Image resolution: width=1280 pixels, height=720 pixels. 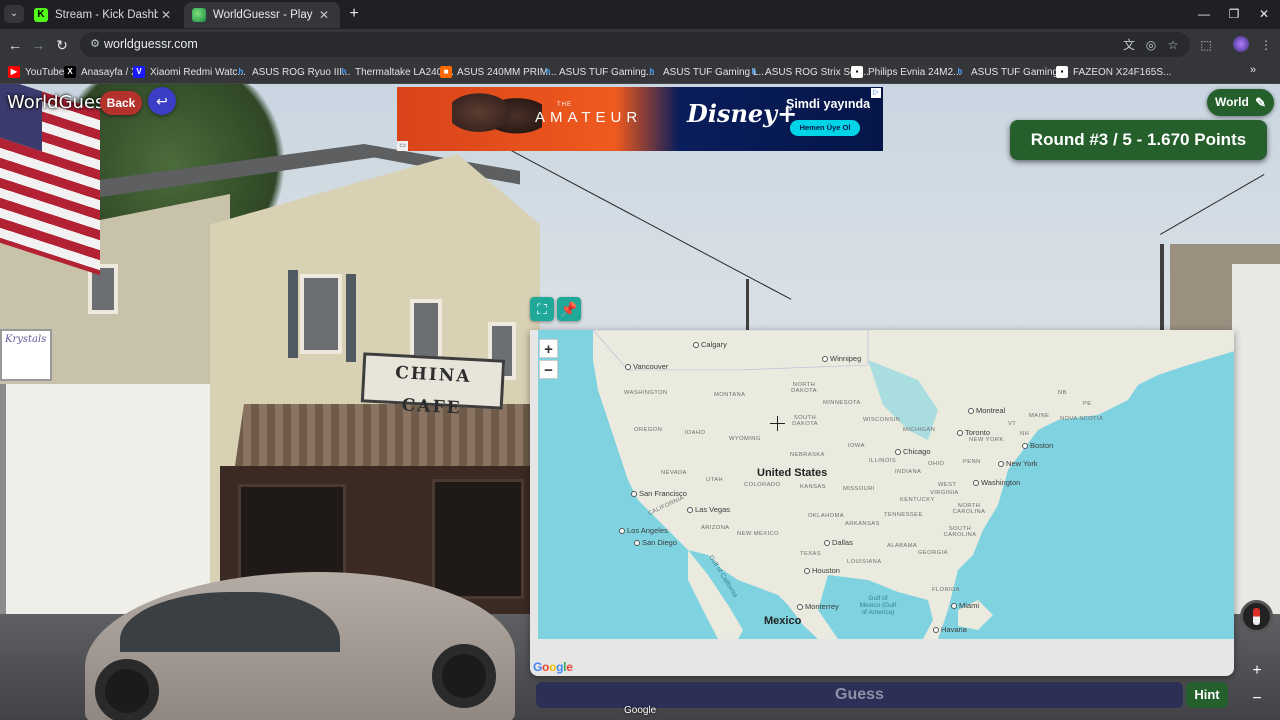 What do you see at coordinates (199, 15) in the screenshot?
I see `worldguessr-icon` at bounding box center [199, 15].